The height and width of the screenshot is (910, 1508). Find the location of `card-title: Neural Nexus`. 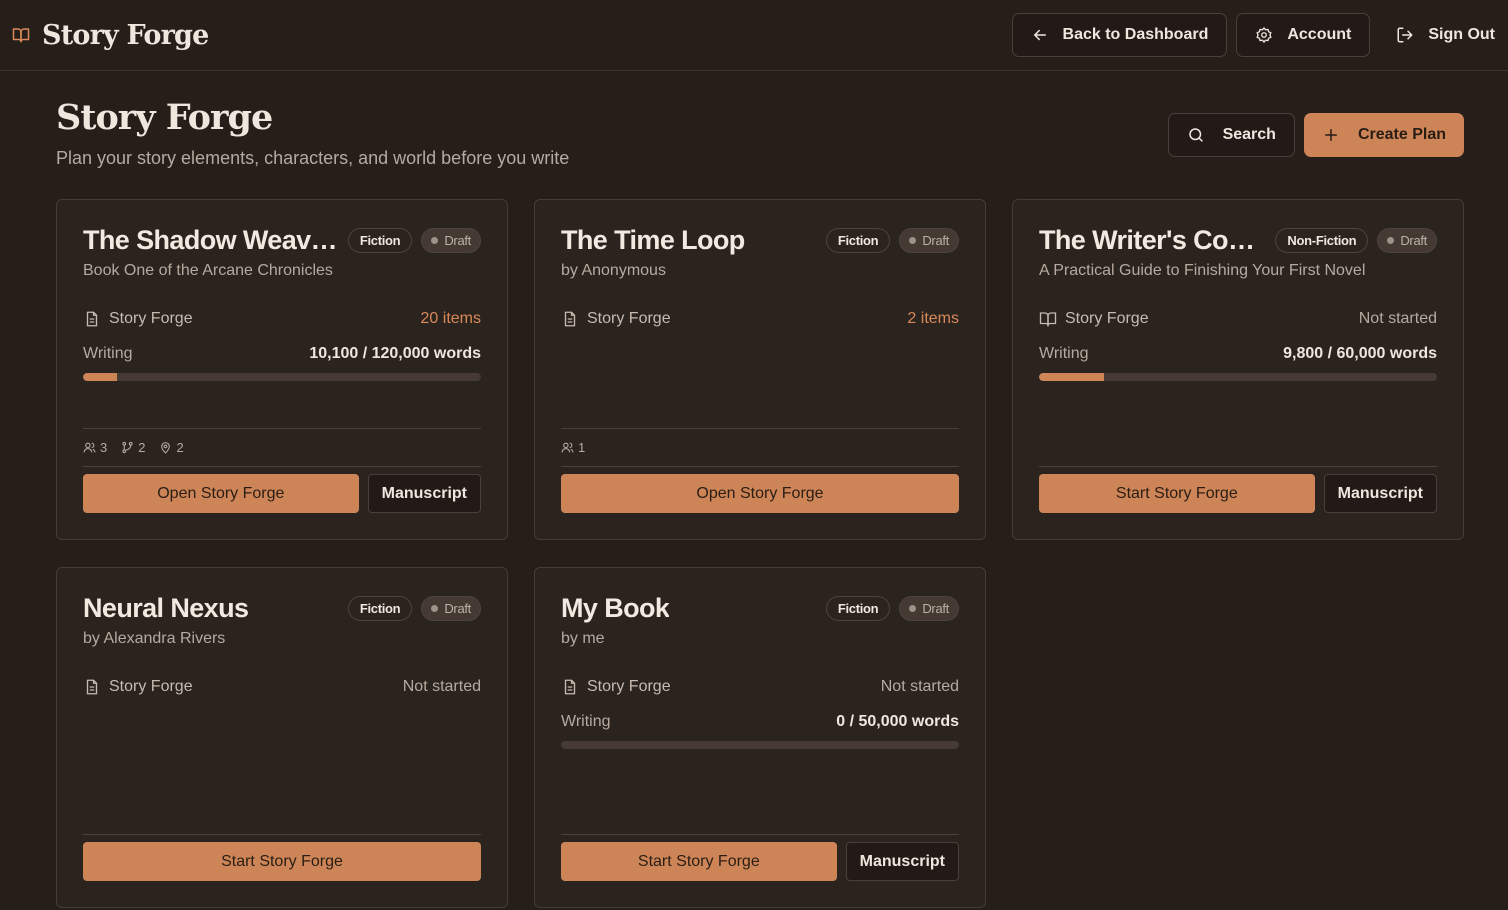

card-title: Neural Nexus is located at coordinates (165, 608).